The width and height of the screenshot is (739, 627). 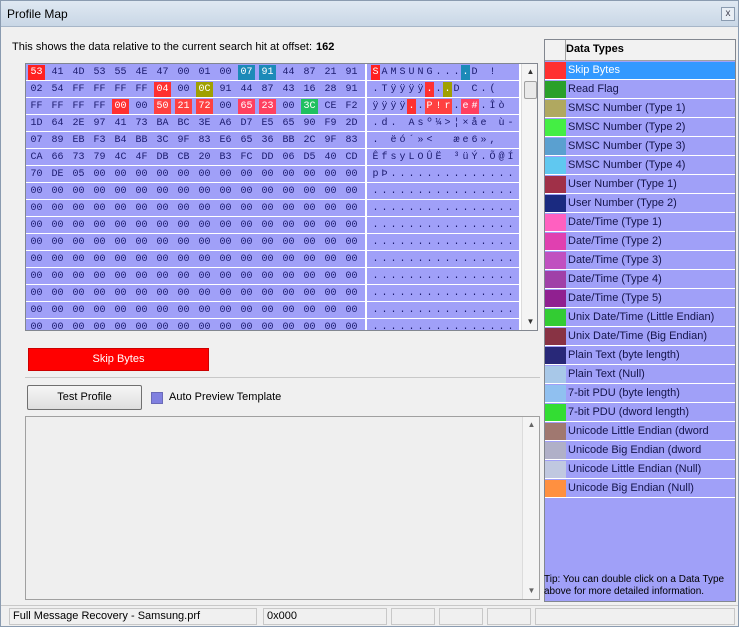 I want to click on hex-byte: 65, so click(x=246, y=106).